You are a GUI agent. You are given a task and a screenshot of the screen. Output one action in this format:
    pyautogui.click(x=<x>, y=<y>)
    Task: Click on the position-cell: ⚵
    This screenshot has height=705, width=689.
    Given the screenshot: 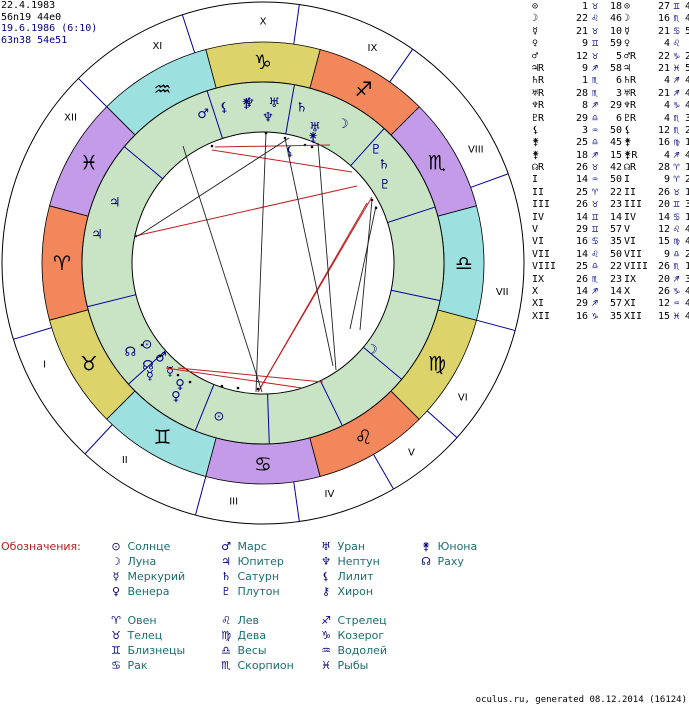 What is the action you would take?
    pyautogui.click(x=628, y=143)
    